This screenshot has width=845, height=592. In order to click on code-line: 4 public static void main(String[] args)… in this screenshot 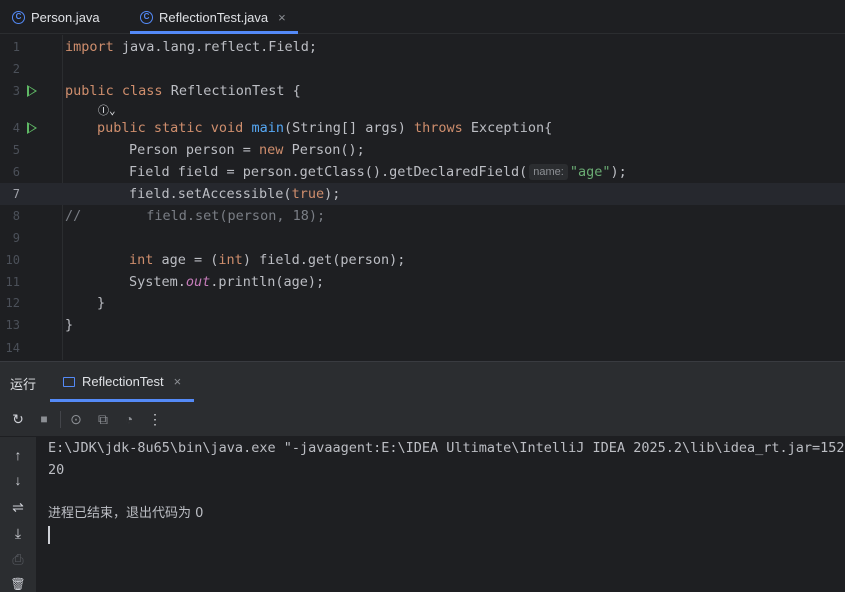, I will do `click(422, 128)`.